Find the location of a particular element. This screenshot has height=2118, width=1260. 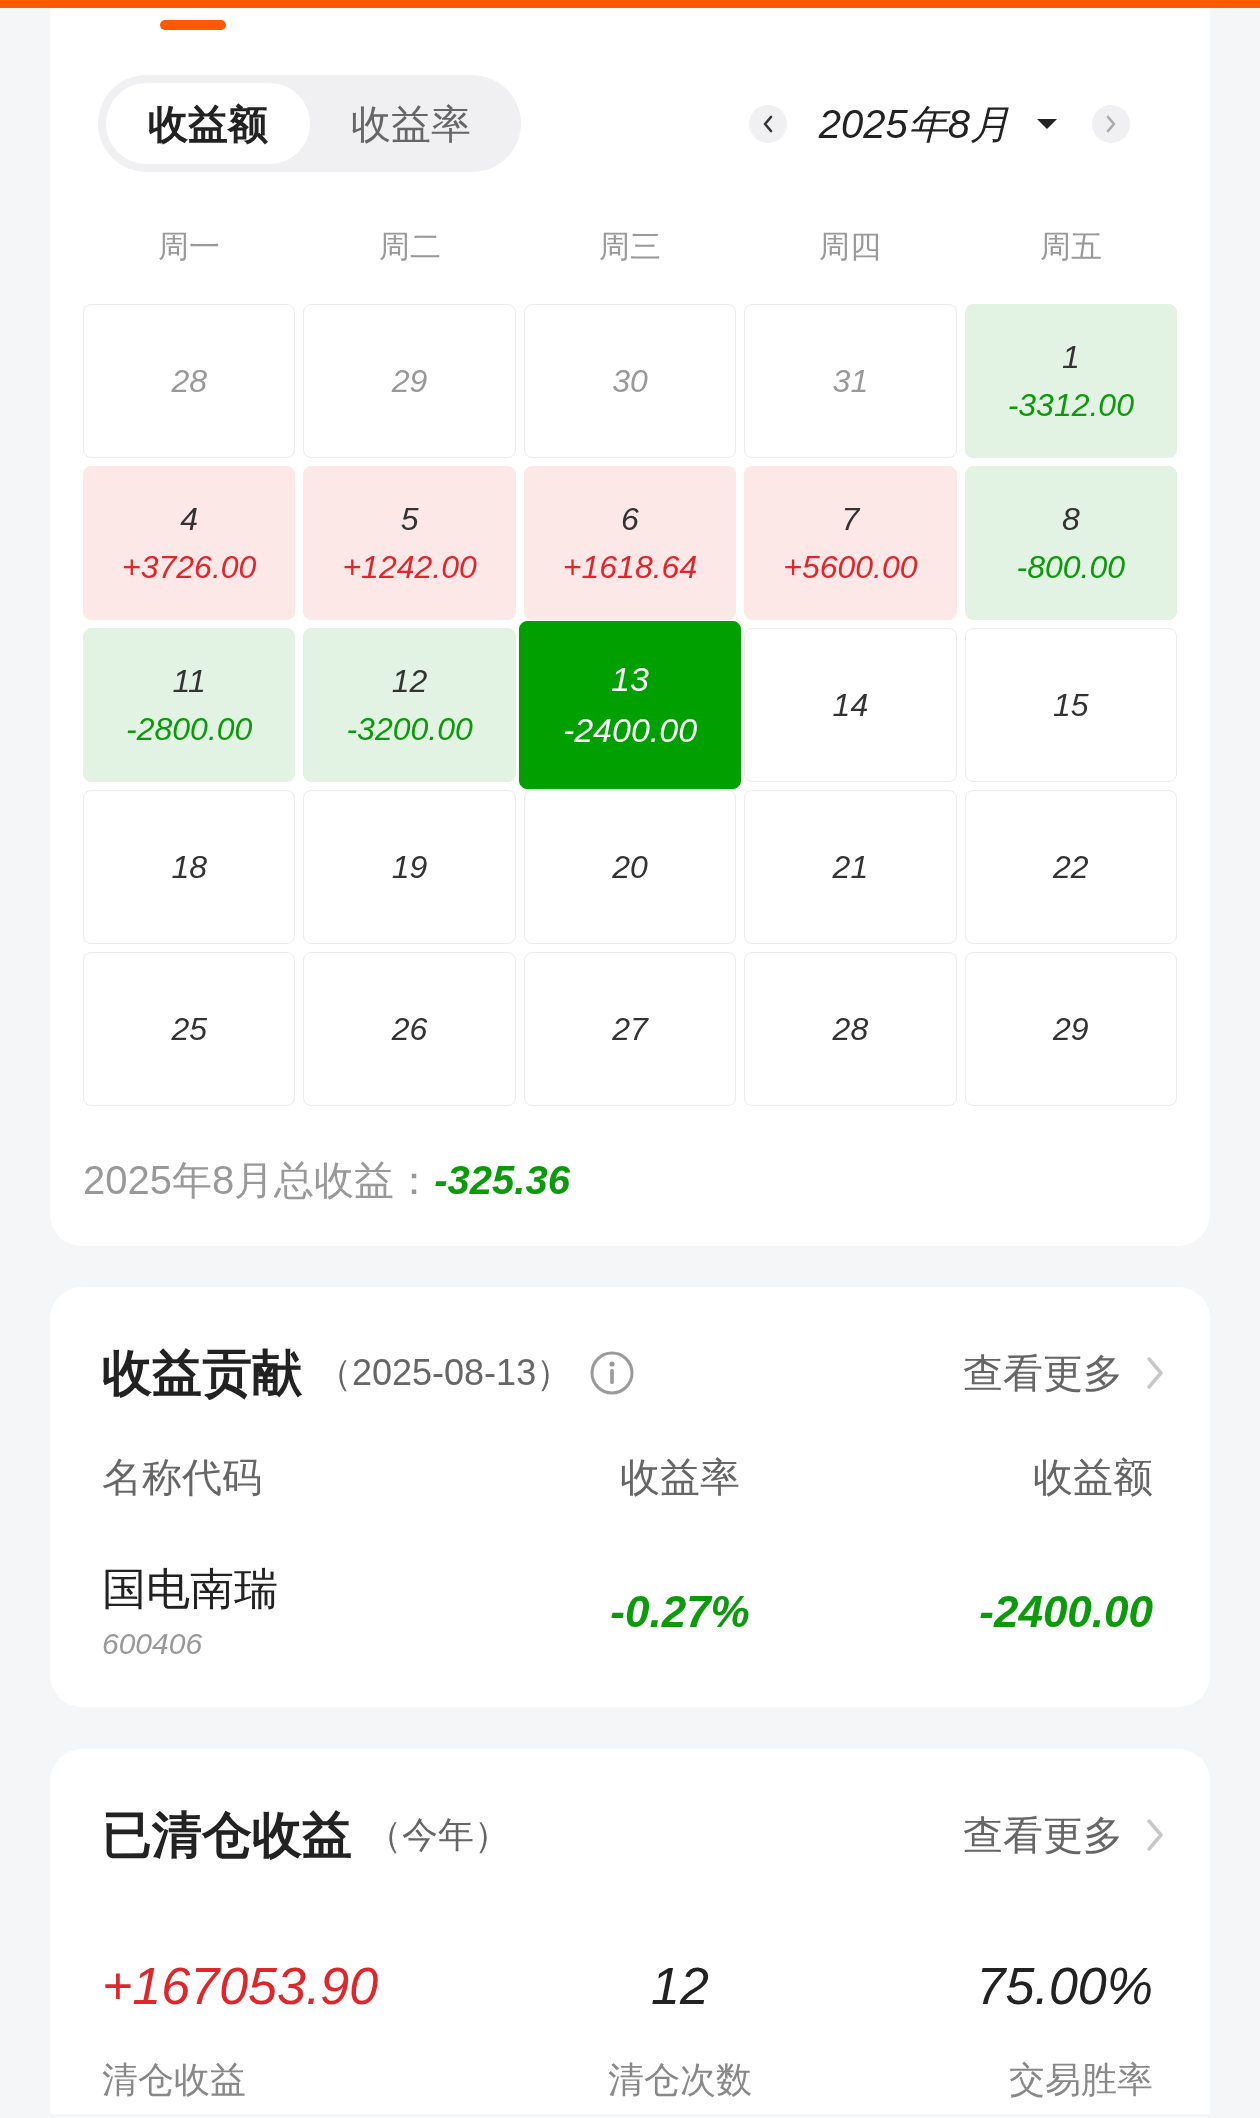

month-dropdown: 2025年8月 is located at coordinates (938, 123).